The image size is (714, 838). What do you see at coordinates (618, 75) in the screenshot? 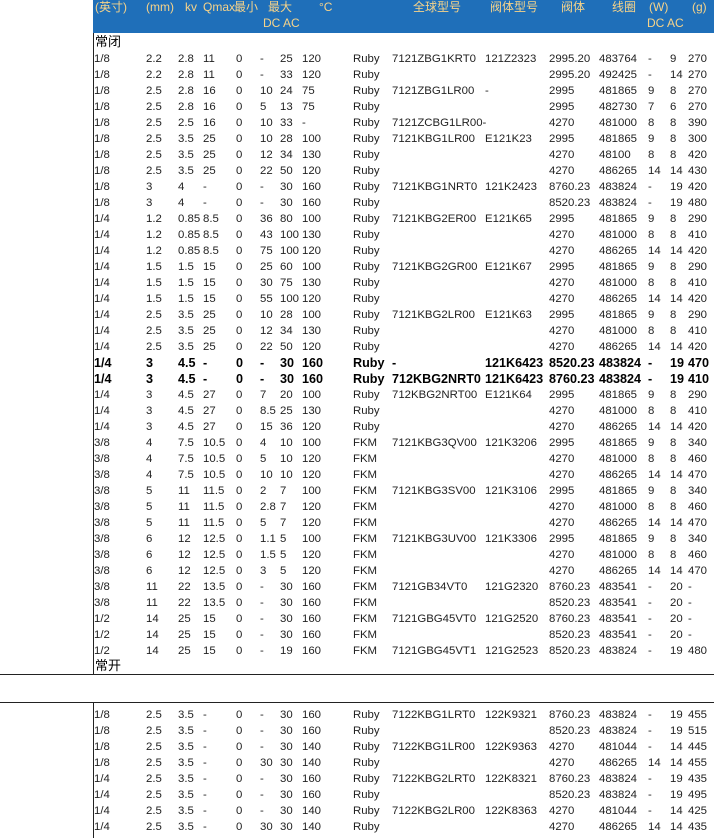
I see `cell-coil: 492425` at bounding box center [618, 75].